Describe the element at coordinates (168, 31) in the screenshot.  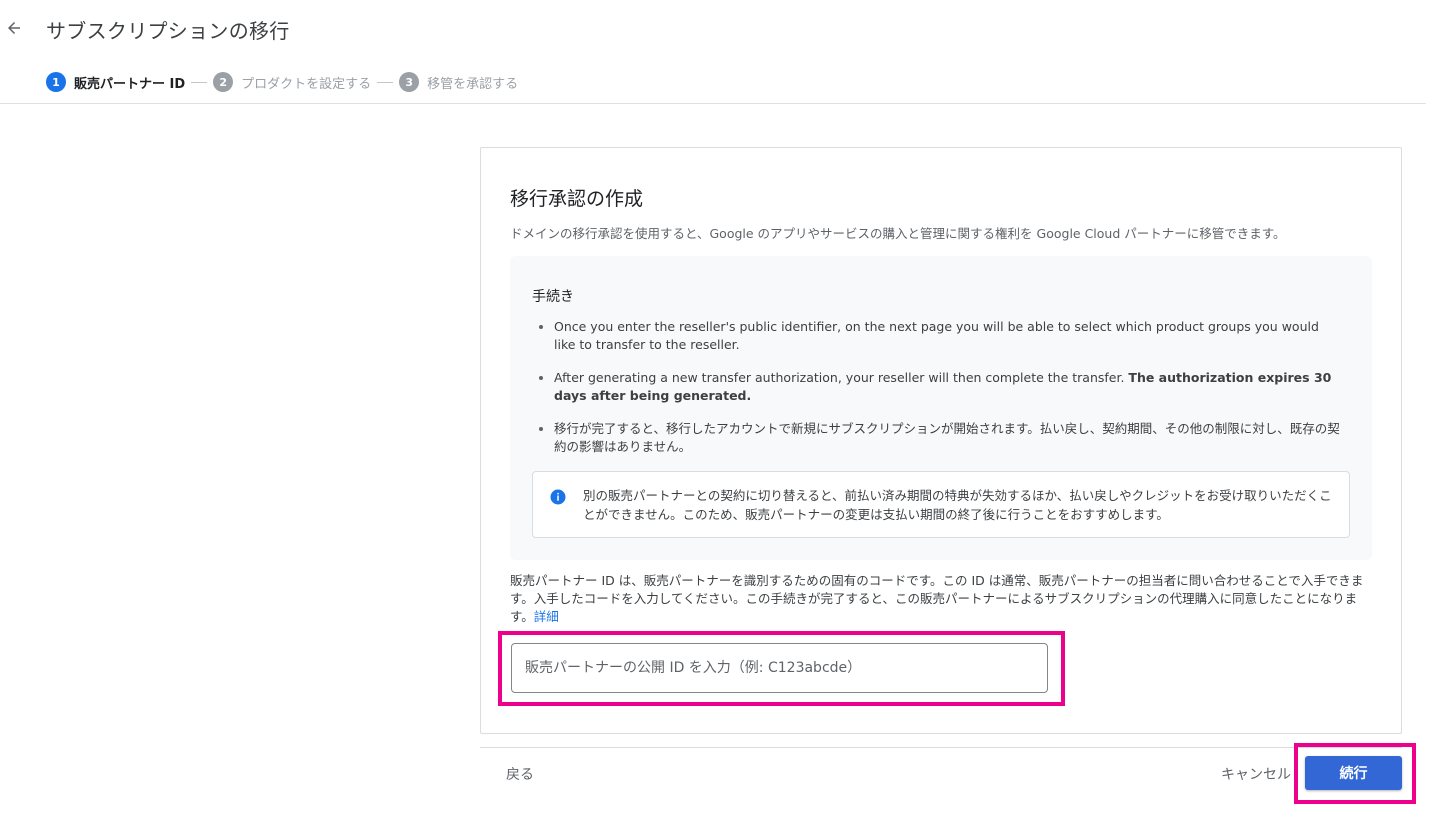
I see `page-title: サブスクリプションの移行` at that location.